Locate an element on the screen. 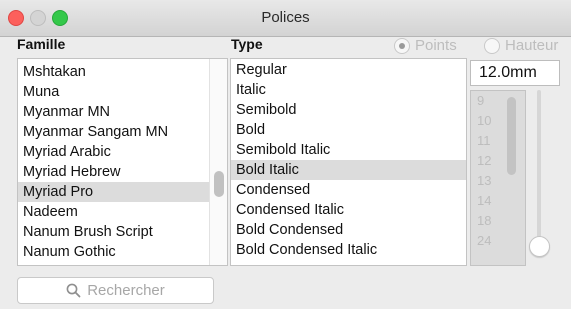 The height and width of the screenshot is (309, 571). type-column-header: Type is located at coordinates (247, 44).